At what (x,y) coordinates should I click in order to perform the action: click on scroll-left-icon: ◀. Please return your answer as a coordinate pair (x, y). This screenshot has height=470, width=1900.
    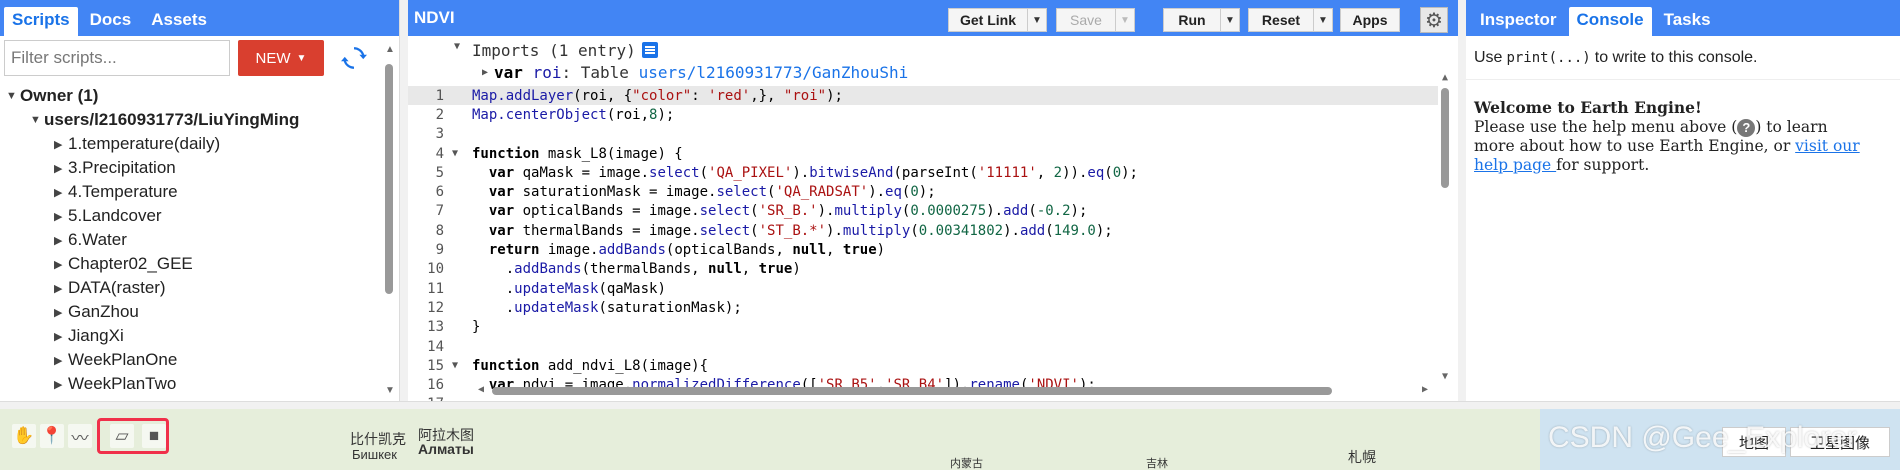
    Looking at the image, I should click on (481, 389).